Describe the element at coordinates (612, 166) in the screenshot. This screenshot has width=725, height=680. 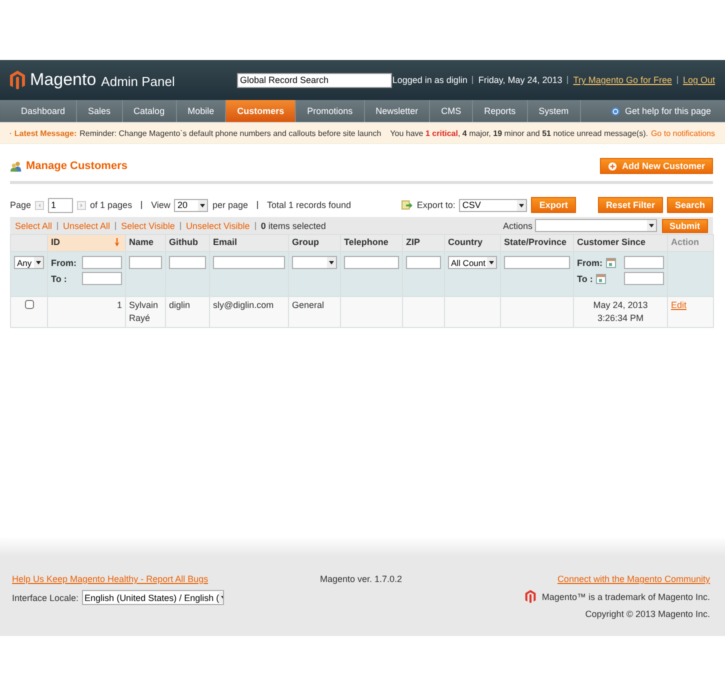
I see `plus-icon` at that location.